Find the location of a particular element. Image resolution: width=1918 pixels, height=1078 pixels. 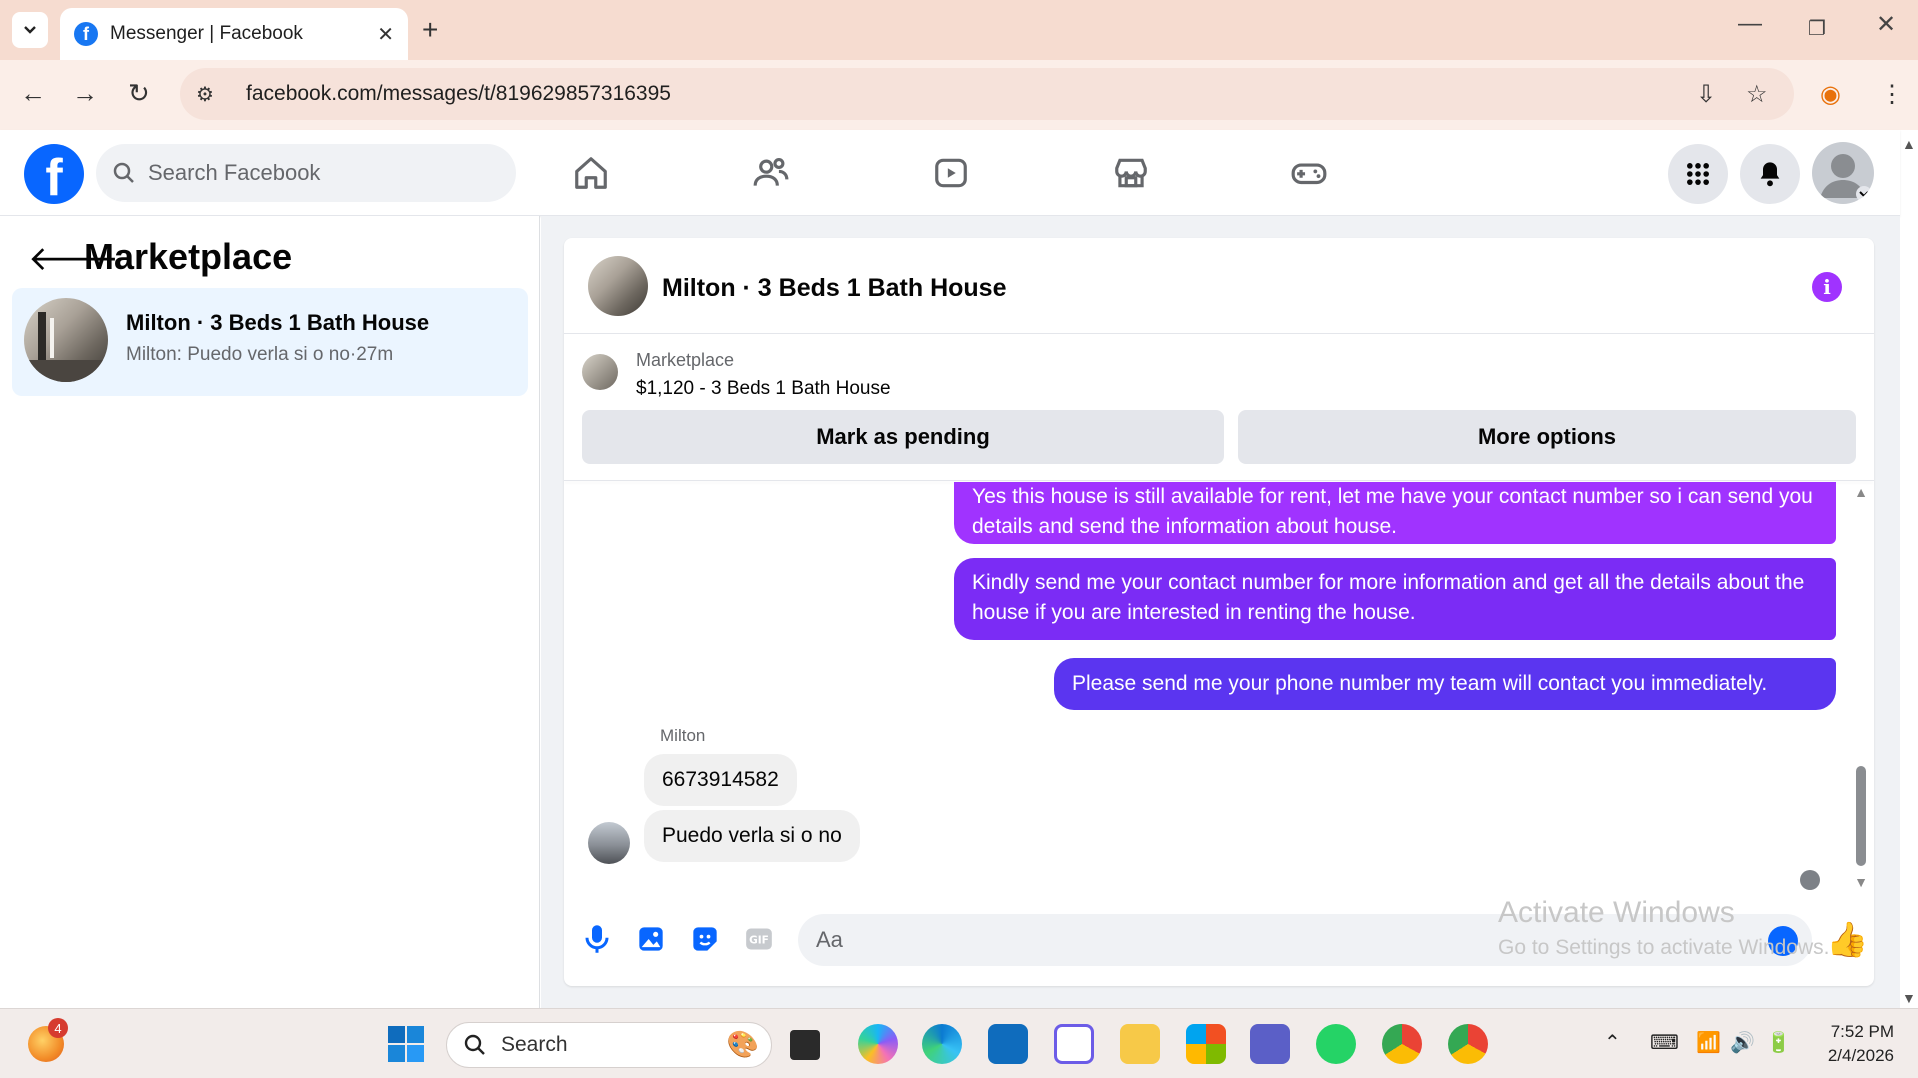

profile-icon: ◉ is located at coordinates (1830, 94).